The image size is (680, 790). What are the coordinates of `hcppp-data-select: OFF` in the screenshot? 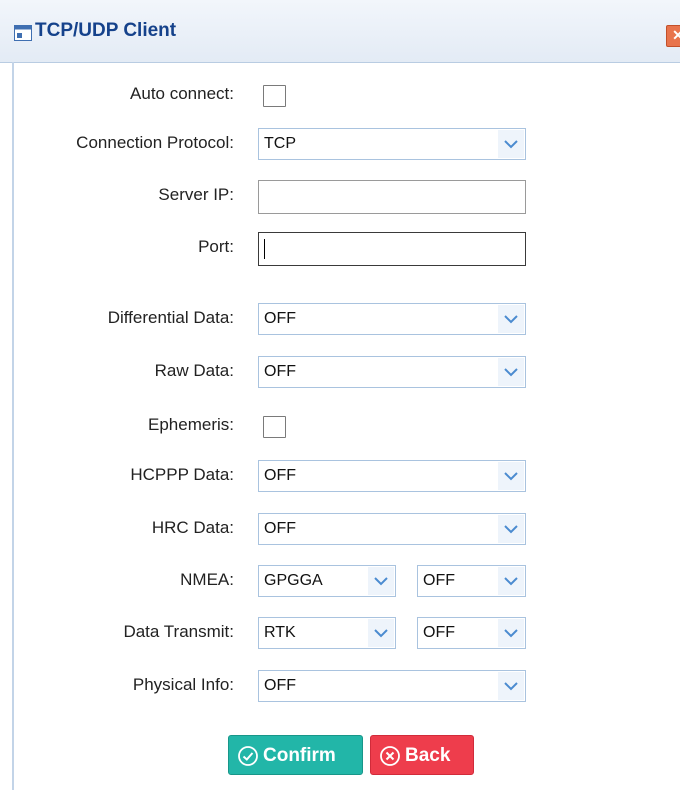 It's located at (392, 476).